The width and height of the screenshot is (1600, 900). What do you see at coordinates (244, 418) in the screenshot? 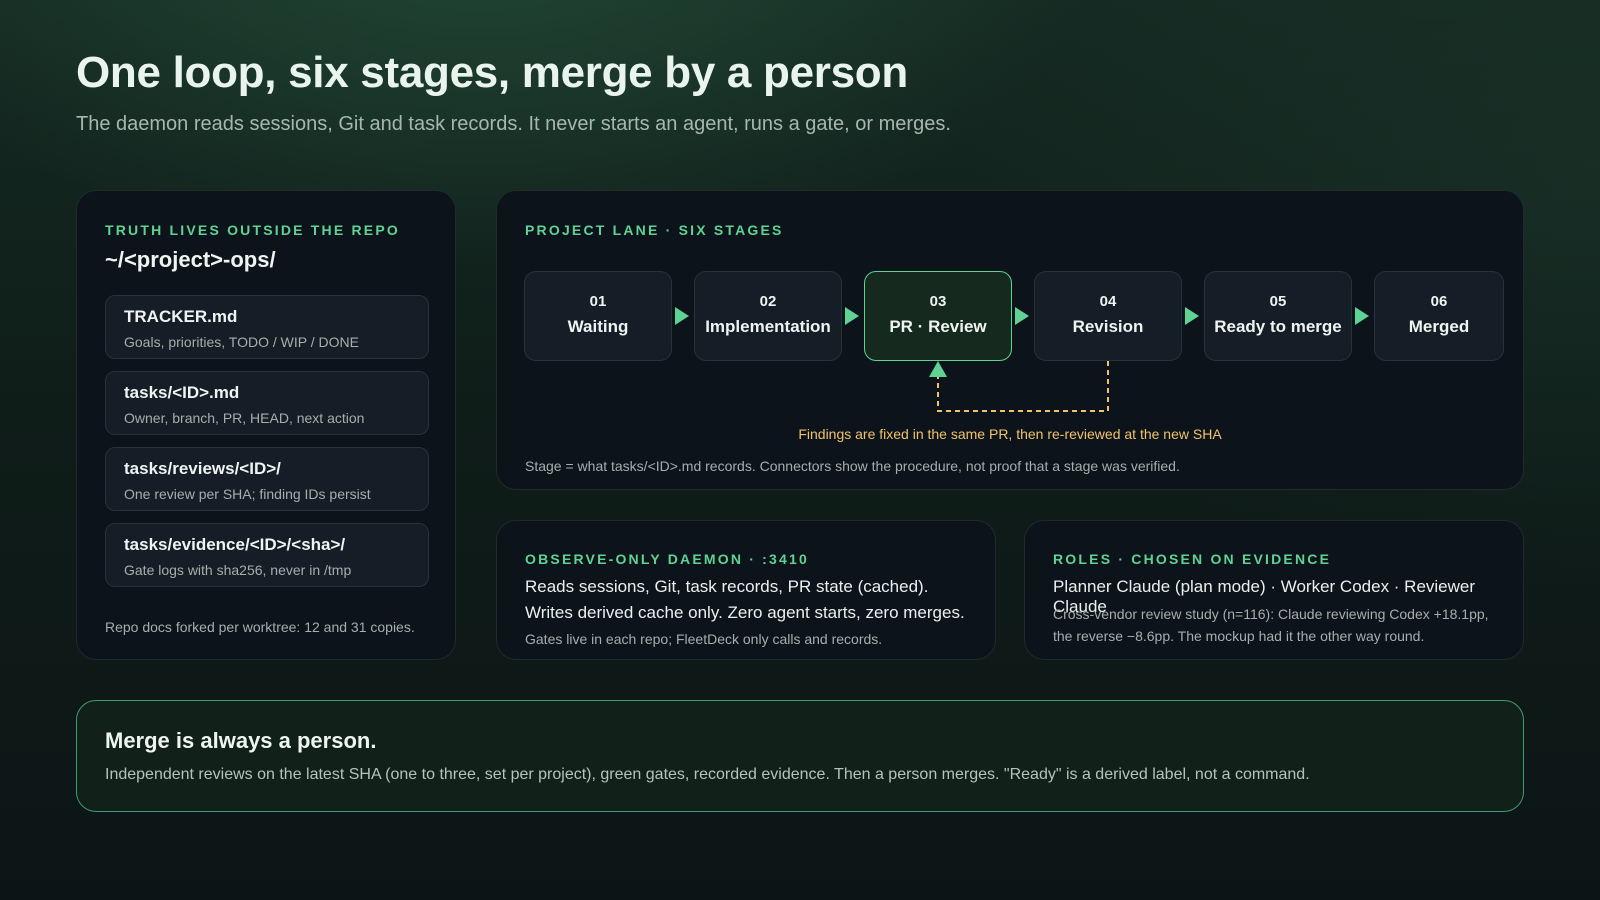
I see `file-desc: Owner, branch, PR, HEAD, next action` at bounding box center [244, 418].